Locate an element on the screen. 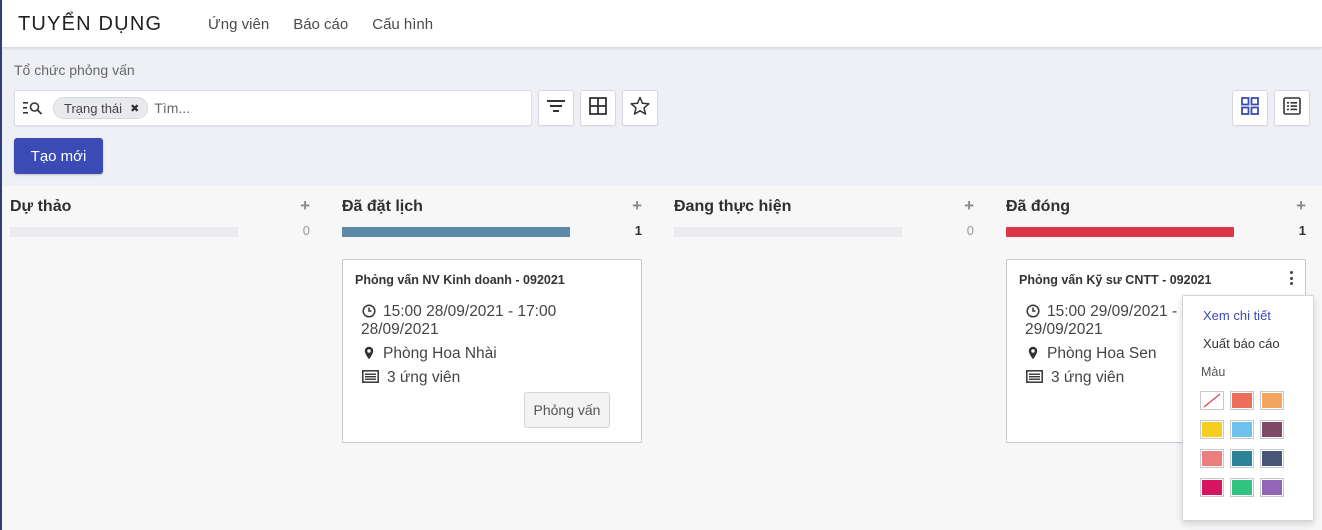  card-time-line2: 29/09/2021 is located at coordinates (1064, 329).